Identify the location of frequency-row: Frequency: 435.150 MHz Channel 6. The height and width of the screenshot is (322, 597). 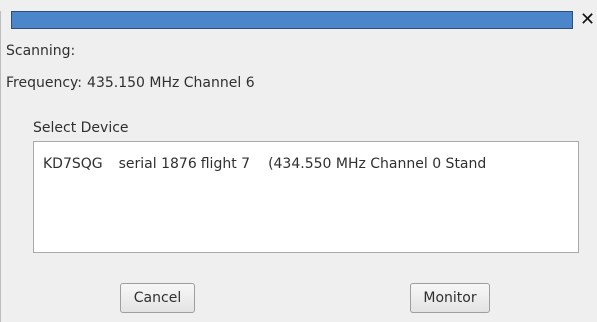
(130, 83).